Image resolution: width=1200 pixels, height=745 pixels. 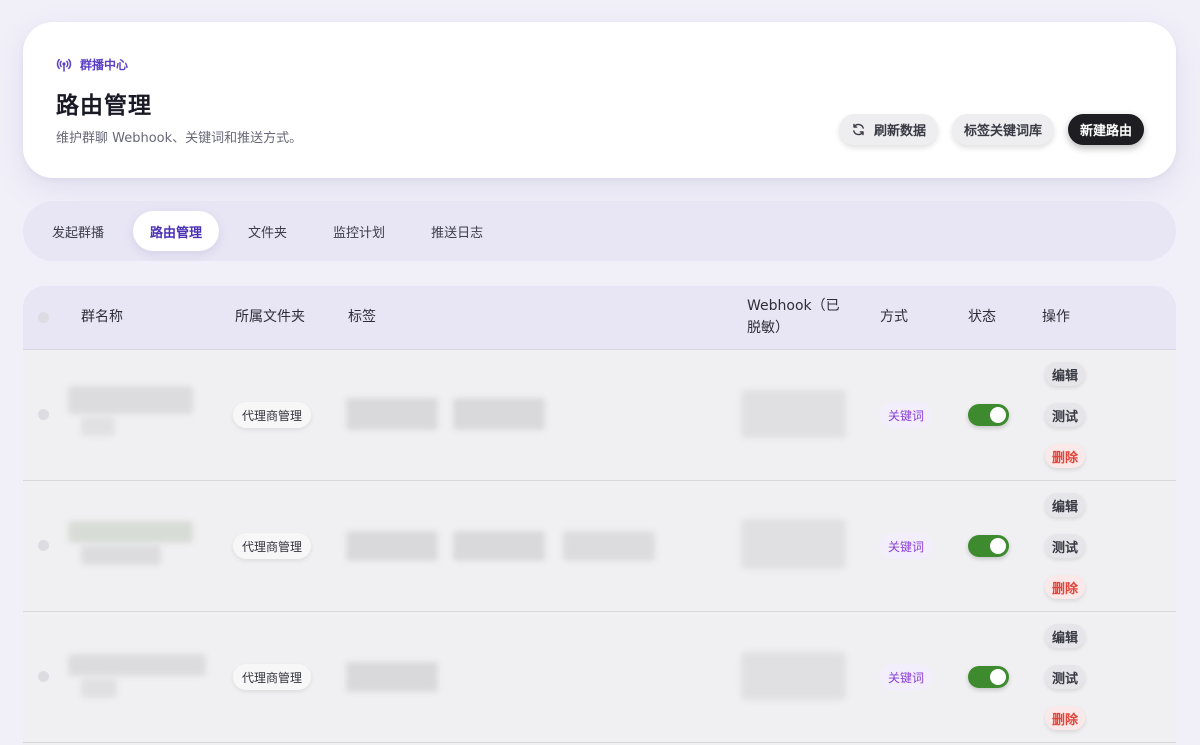 I want to click on refresh-icon, so click(x=858, y=129).